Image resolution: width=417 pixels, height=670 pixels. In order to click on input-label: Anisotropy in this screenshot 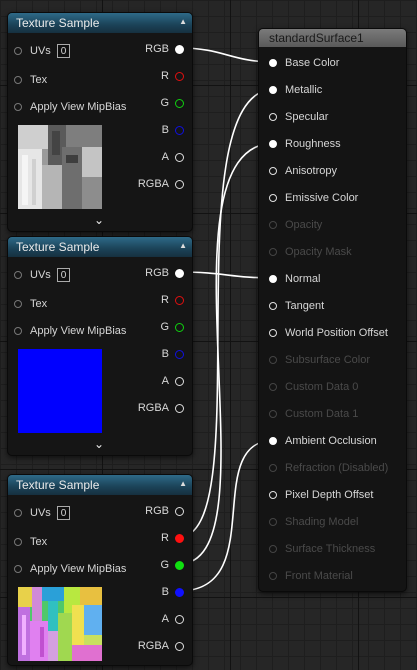, I will do `click(311, 171)`.